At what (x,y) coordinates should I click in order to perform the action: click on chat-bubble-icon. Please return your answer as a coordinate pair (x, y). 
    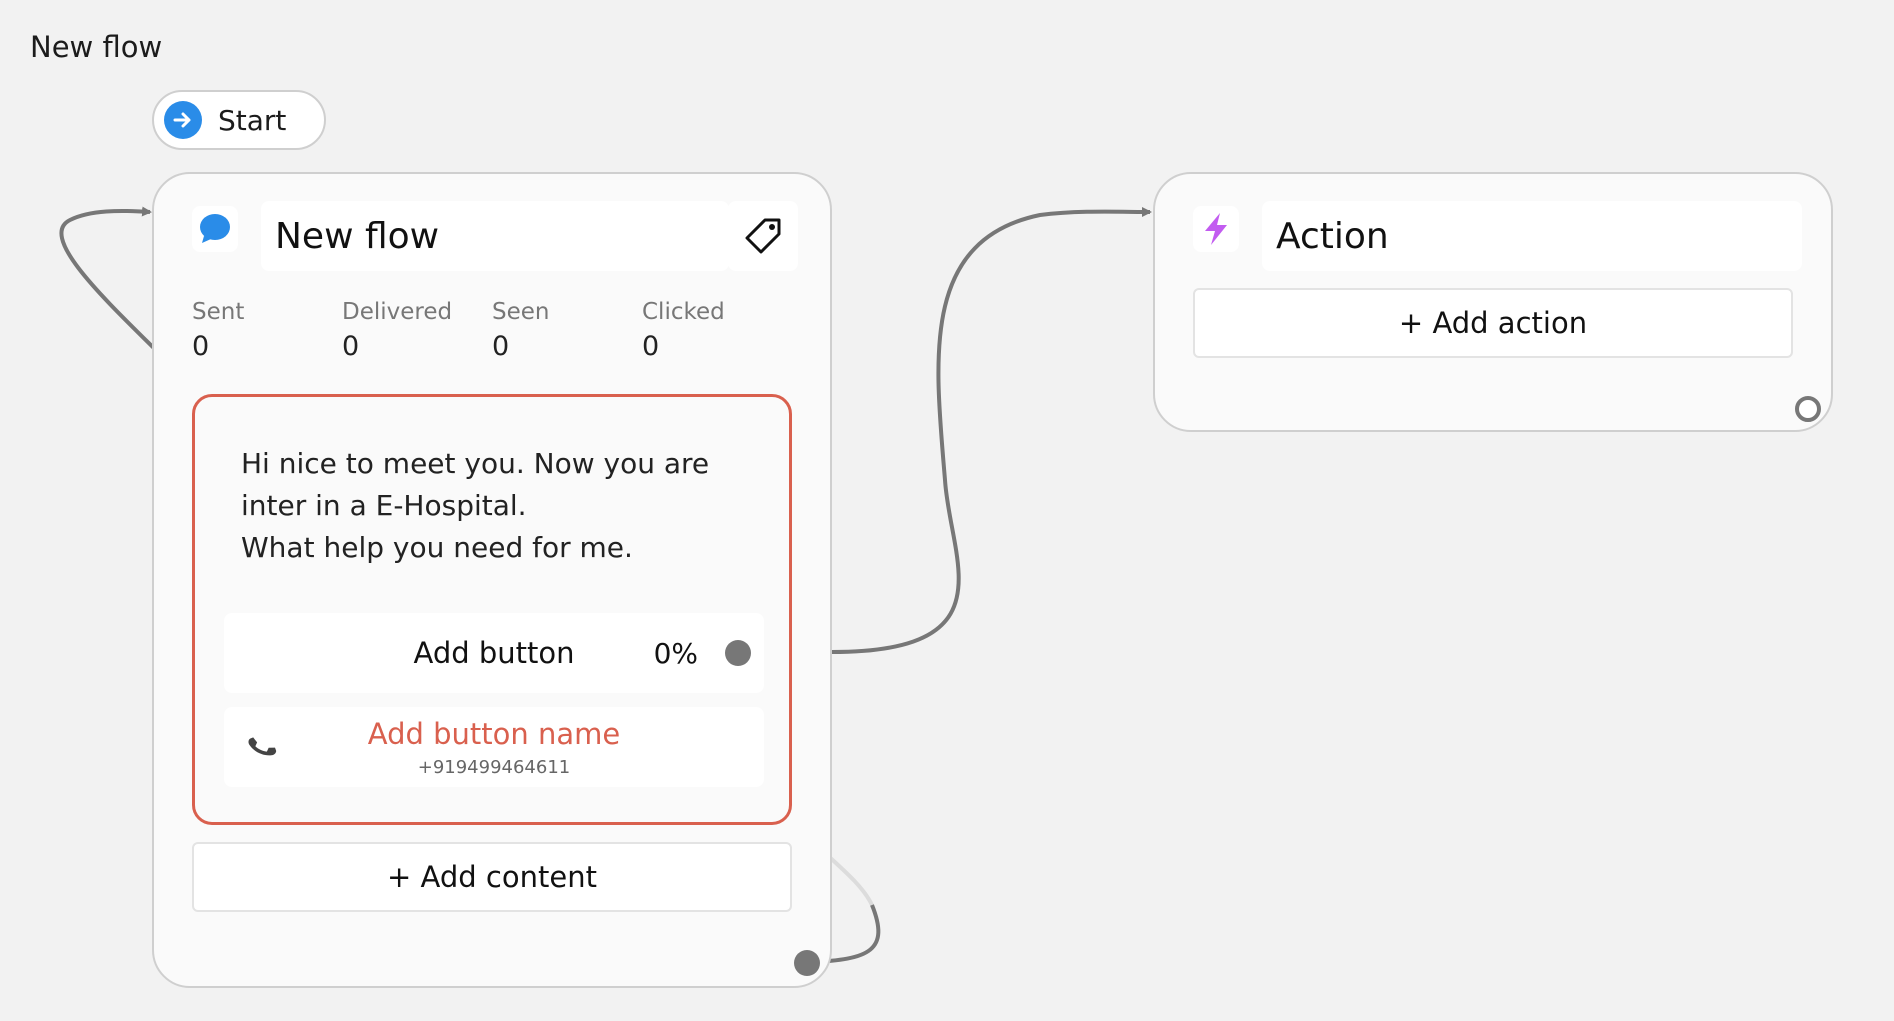
    Looking at the image, I should click on (215, 229).